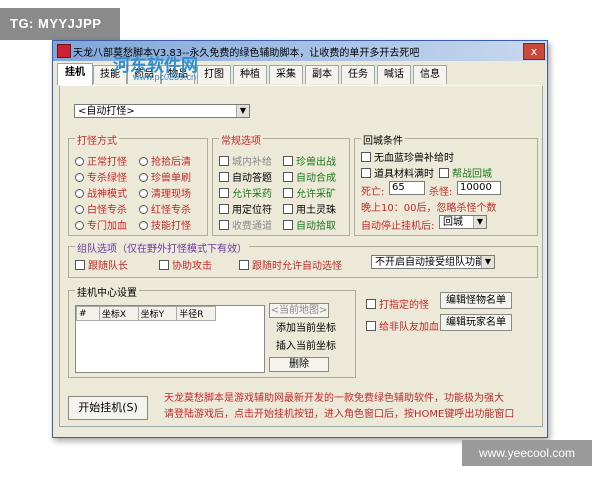  I want to click on check-follow-leader: 跟随队长, so click(101, 264).